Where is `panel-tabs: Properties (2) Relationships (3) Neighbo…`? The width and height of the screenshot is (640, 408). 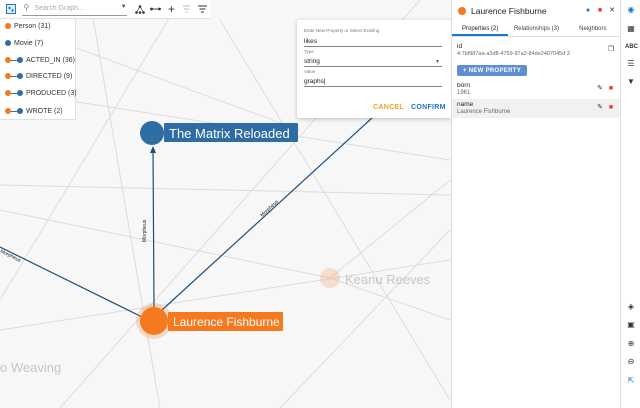 panel-tabs: Properties (2) Relationships (3) Neighbo… is located at coordinates (536, 29).